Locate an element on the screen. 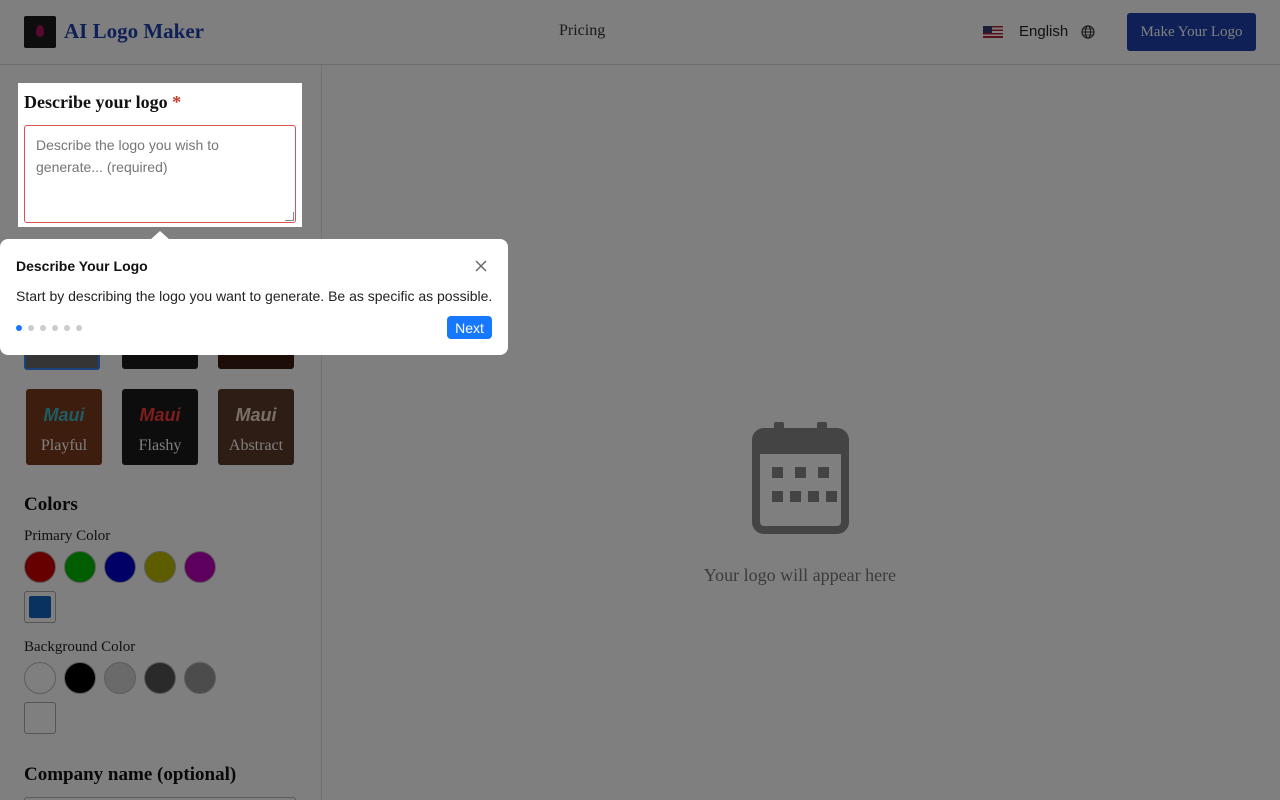 Image resolution: width=1280 pixels, height=800 pixels. textarea-resize-handle is located at coordinates (289, 216).